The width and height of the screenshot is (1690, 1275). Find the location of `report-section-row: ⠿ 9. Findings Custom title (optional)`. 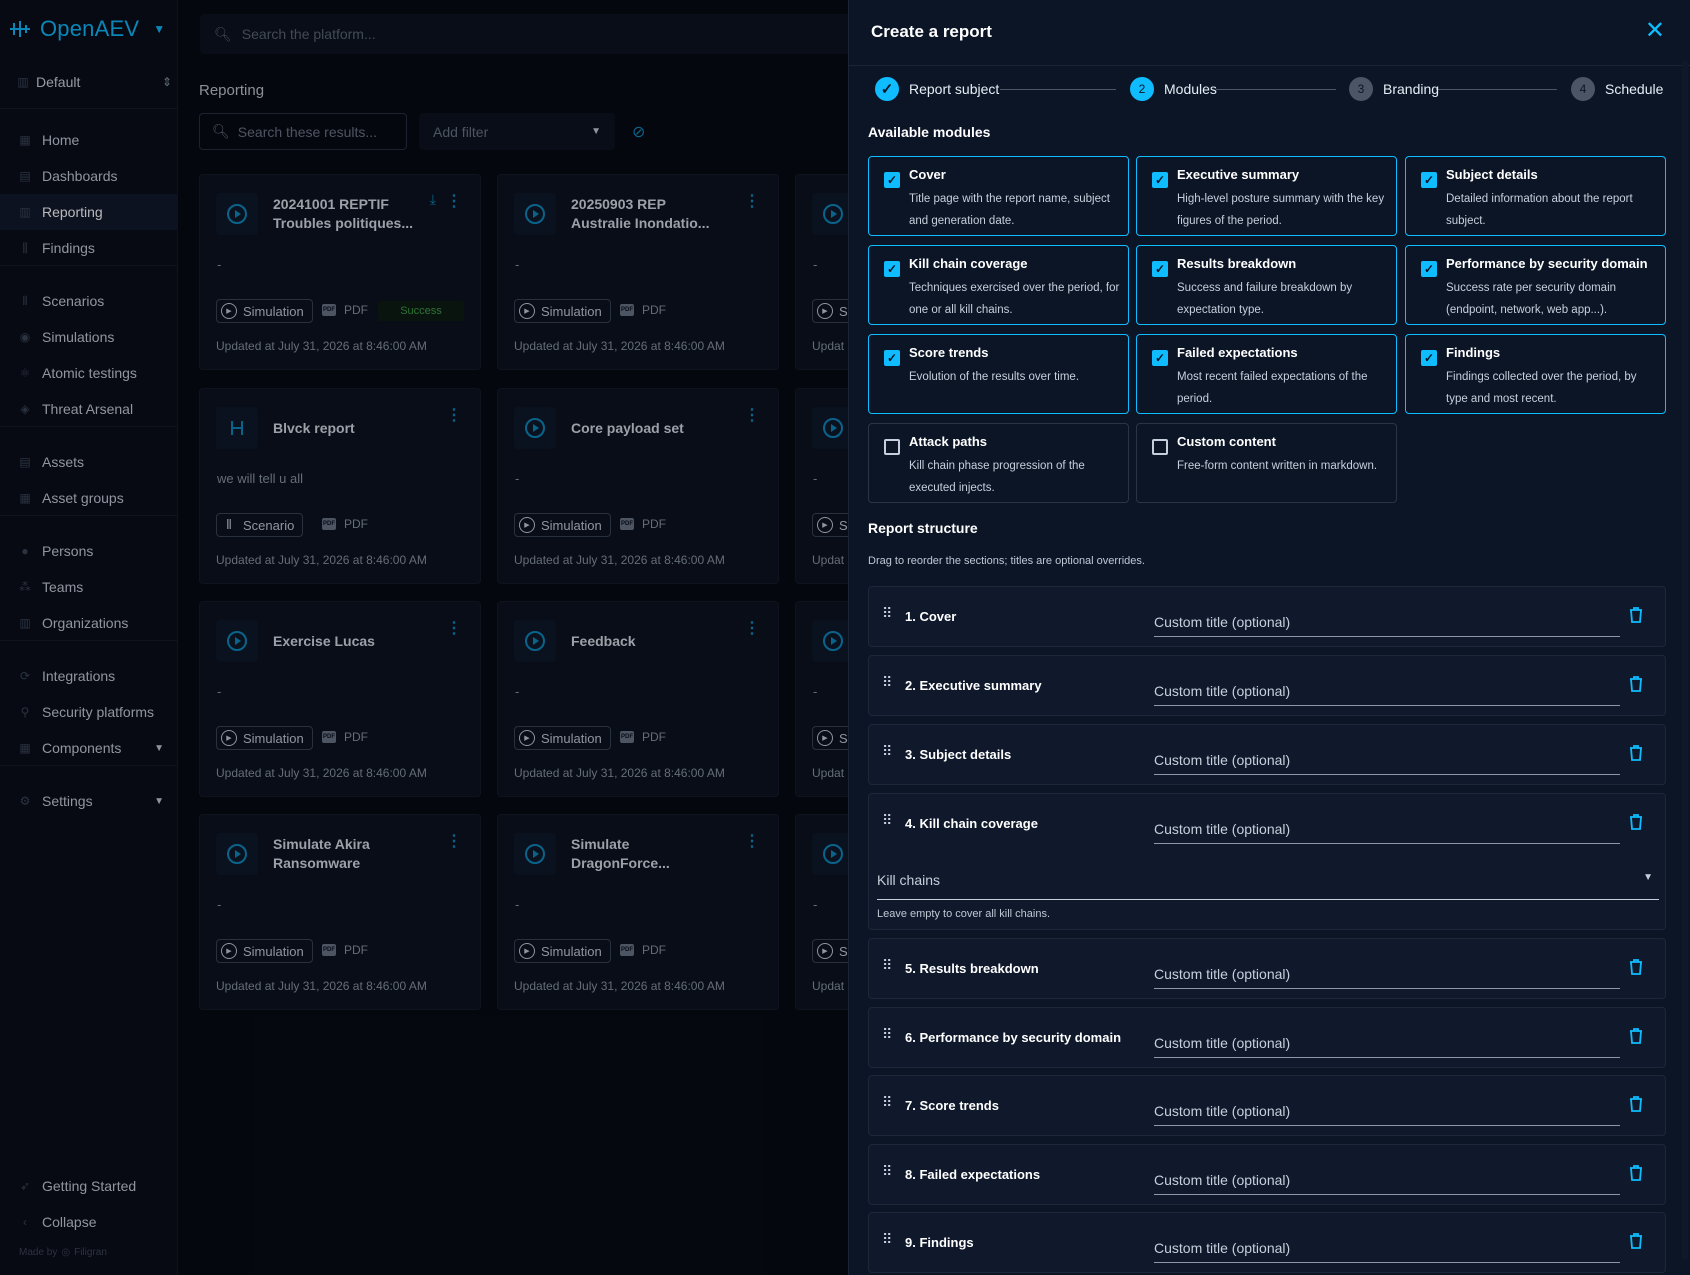

report-section-row: ⠿ 9. Findings Custom title (optional) is located at coordinates (1267, 1242).